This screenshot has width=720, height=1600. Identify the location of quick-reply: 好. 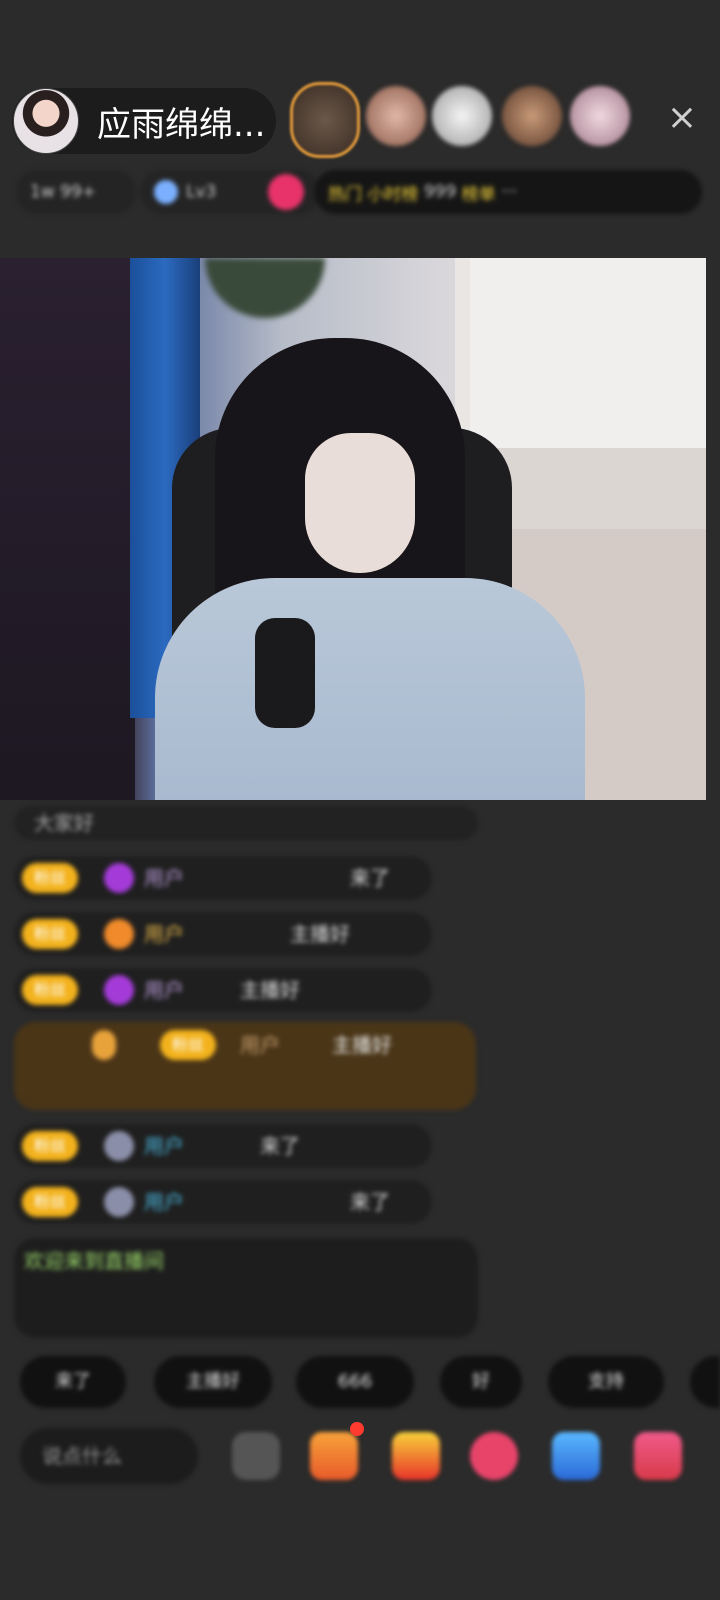
(481, 1382).